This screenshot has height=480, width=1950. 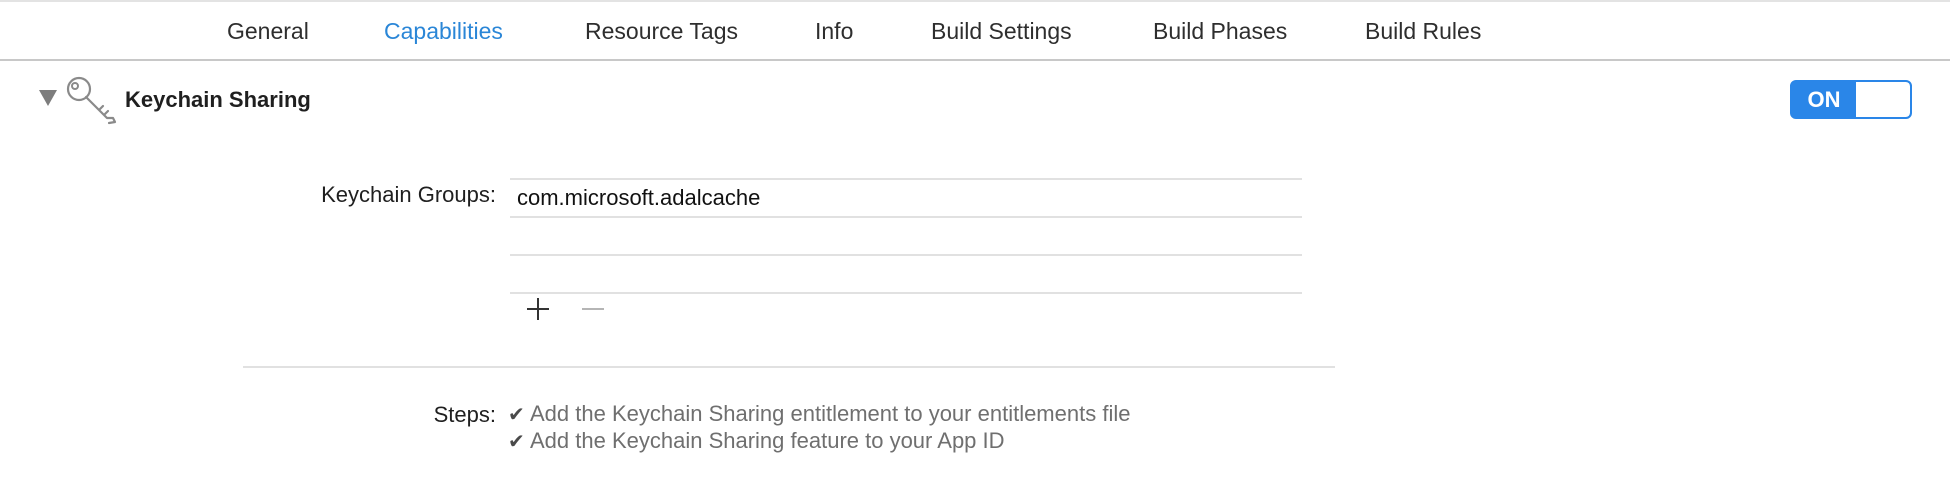 What do you see at coordinates (1220, 31) in the screenshot?
I see `tab-build-phases: Build Phases` at bounding box center [1220, 31].